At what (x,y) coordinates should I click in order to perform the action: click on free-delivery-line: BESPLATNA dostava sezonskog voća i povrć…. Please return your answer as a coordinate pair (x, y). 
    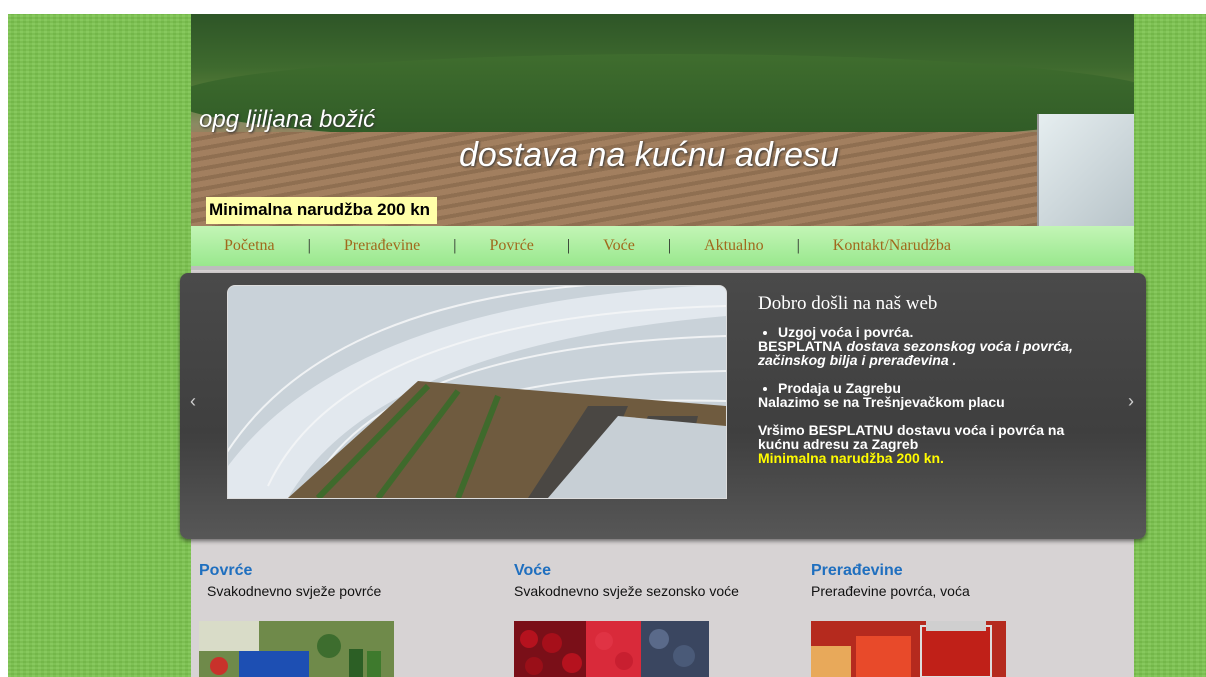
    Looking at the image, I should click on (933, 353).